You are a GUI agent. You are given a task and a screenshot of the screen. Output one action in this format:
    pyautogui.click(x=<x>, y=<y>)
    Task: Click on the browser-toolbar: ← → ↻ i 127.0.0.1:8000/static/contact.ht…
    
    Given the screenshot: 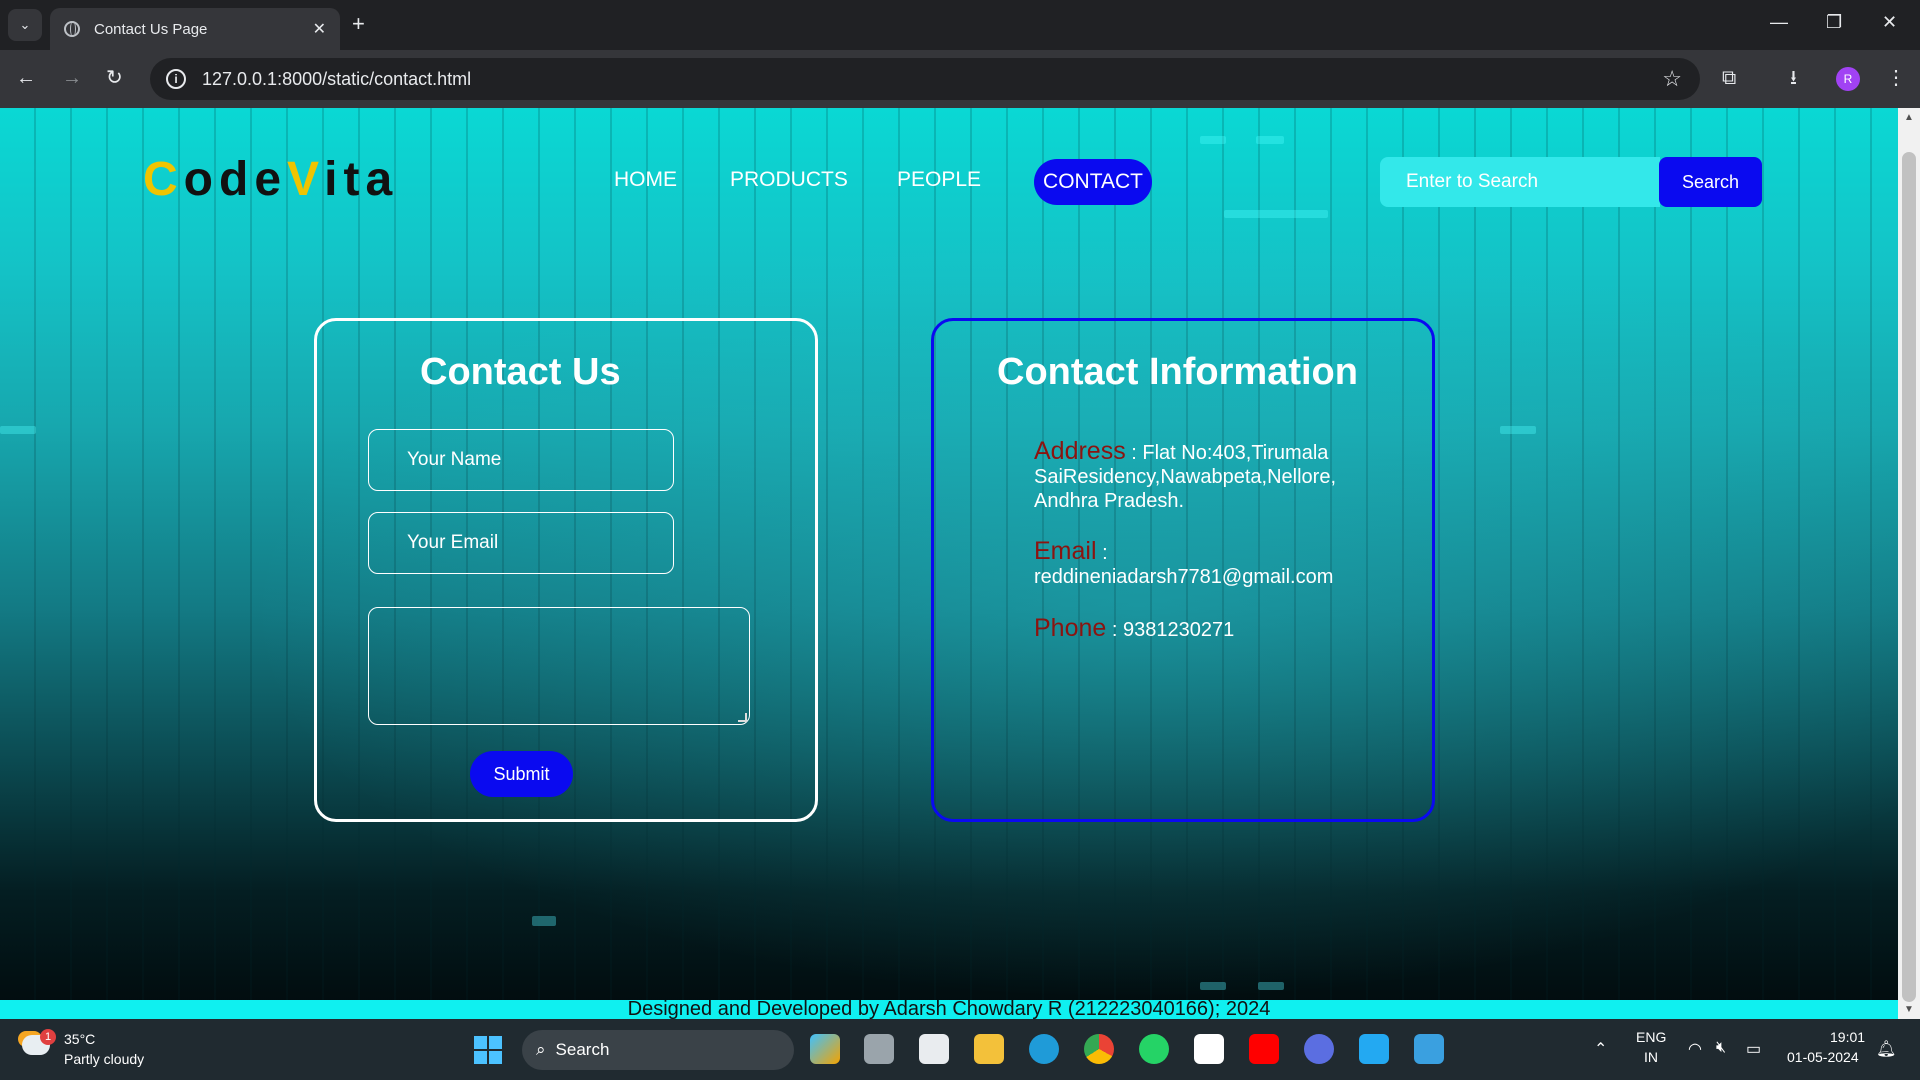 What is the action you would take?
    pyautogui.click(x=960, y=79)
    